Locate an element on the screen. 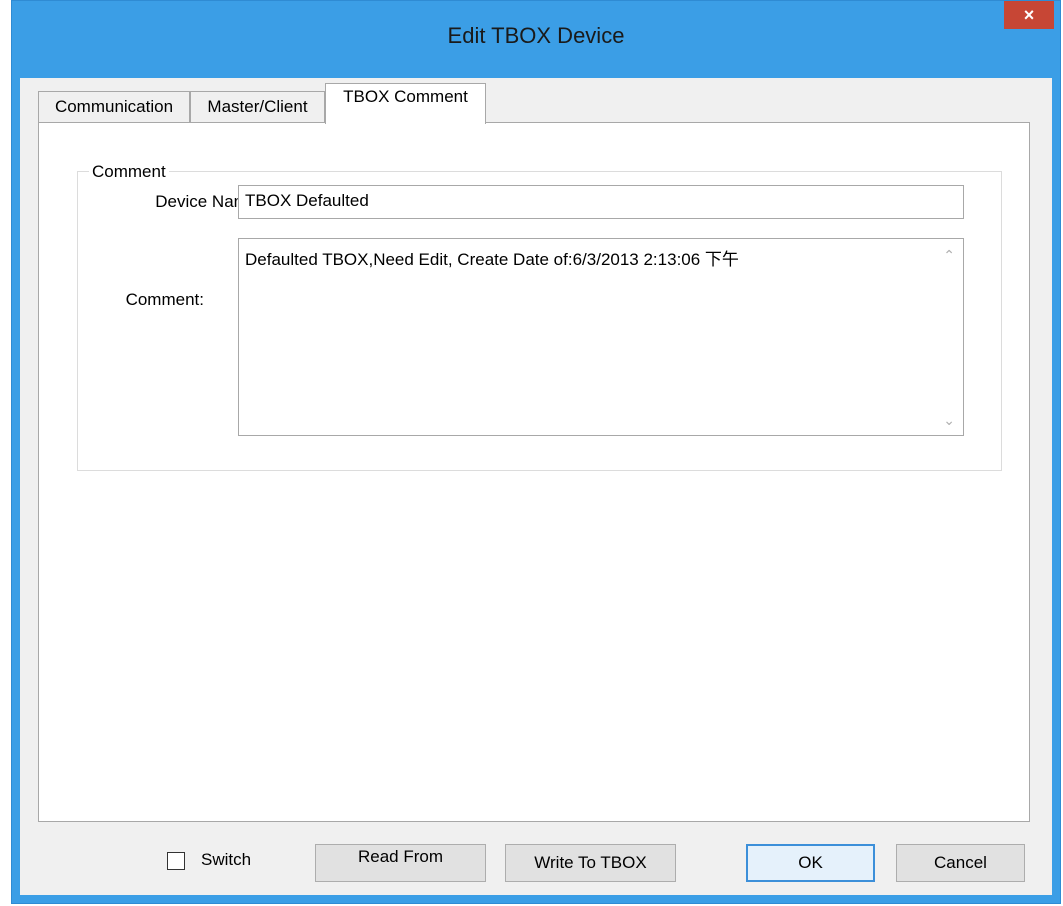  title-bar: Edit TBOX Device × is located at coordinates (536, 39).